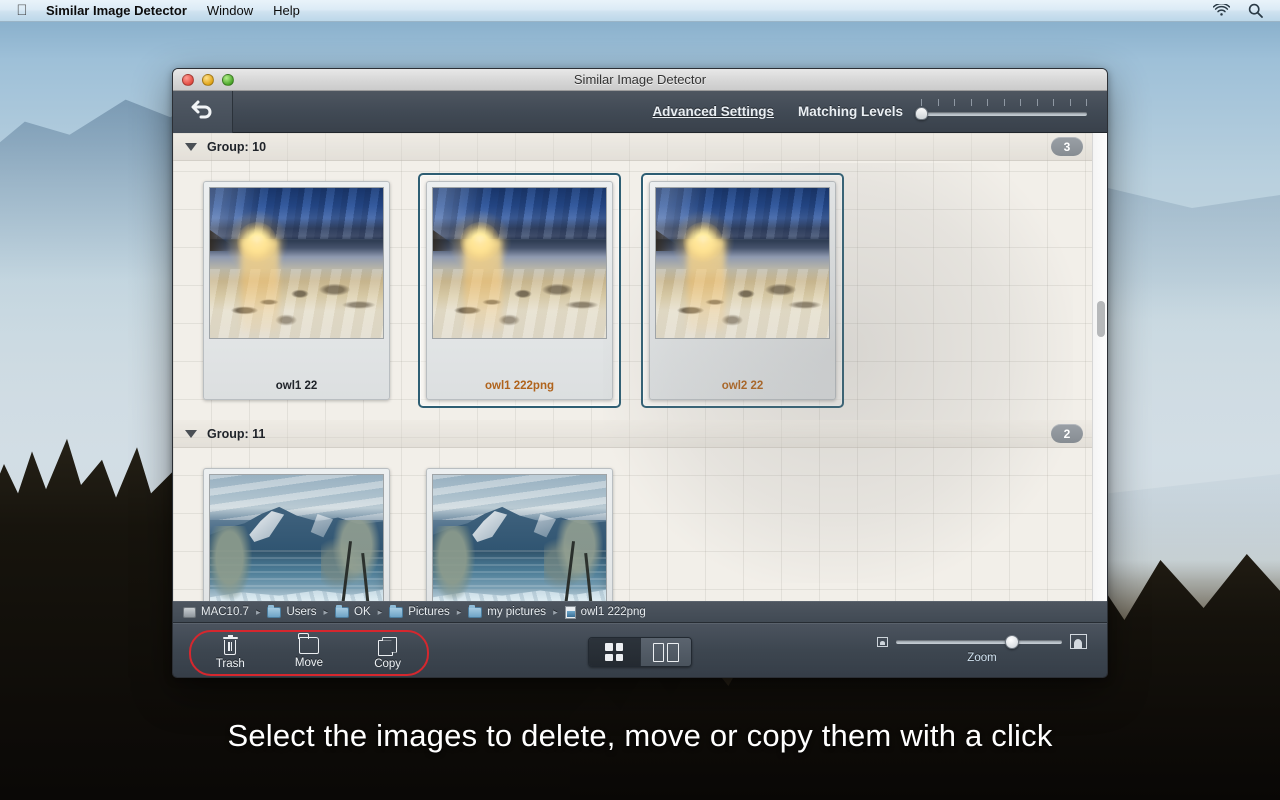  What do you see at coordinates (274, 611) in the screenshot?
I see `folder-users-icon` at bounding box center [274, 611].